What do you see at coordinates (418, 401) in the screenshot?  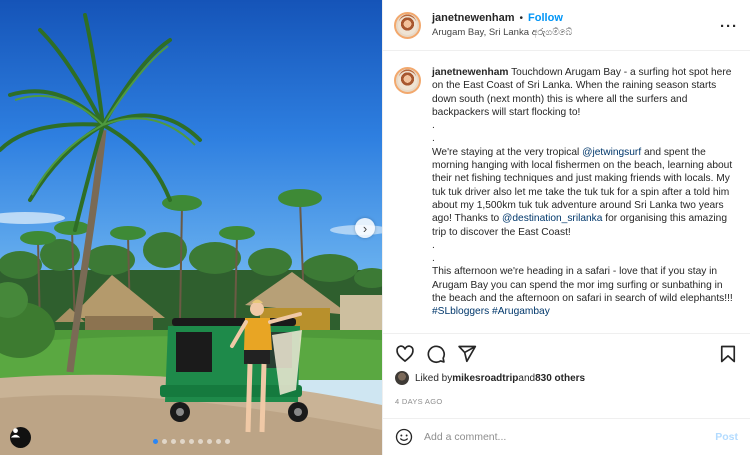 I see `post-timestamp: 4 DAYS AGO` at bounding box center [418, 401].